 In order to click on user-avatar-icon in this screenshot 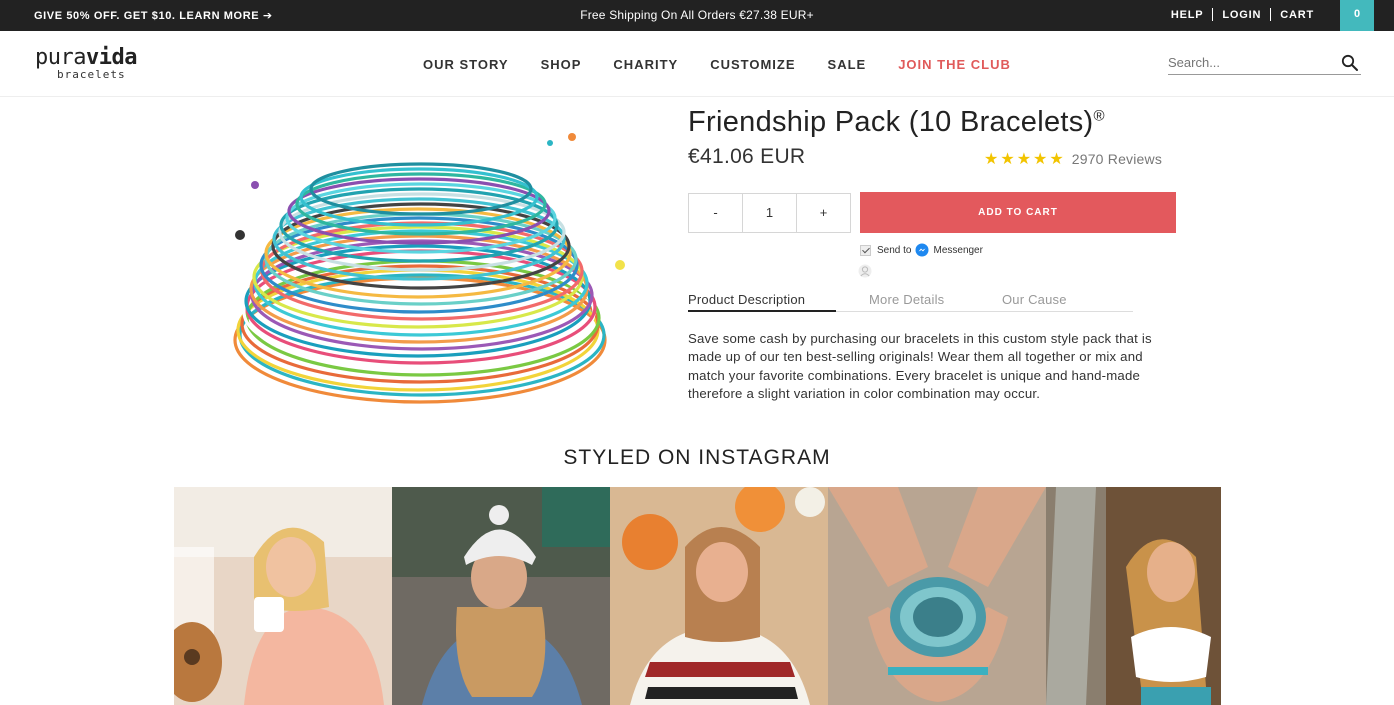, I will do `click(865, 271)`.